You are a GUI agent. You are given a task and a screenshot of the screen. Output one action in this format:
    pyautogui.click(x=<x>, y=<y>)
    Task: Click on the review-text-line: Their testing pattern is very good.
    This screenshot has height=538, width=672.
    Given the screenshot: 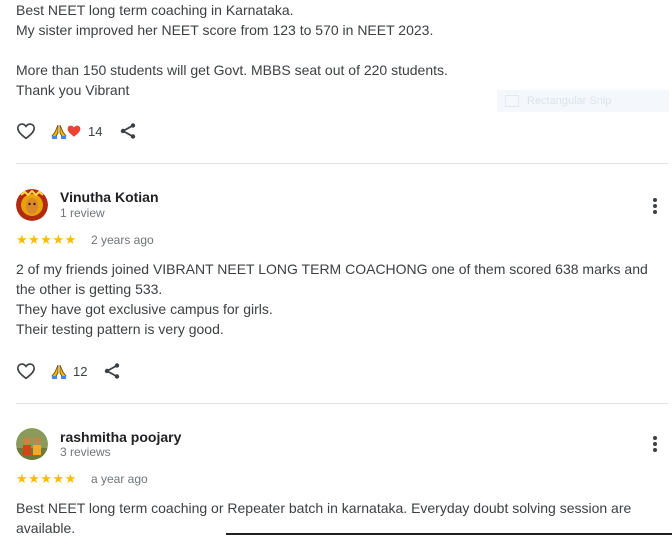 What is the action you would take?
    pyautogui.click(x=120, y=329)
    